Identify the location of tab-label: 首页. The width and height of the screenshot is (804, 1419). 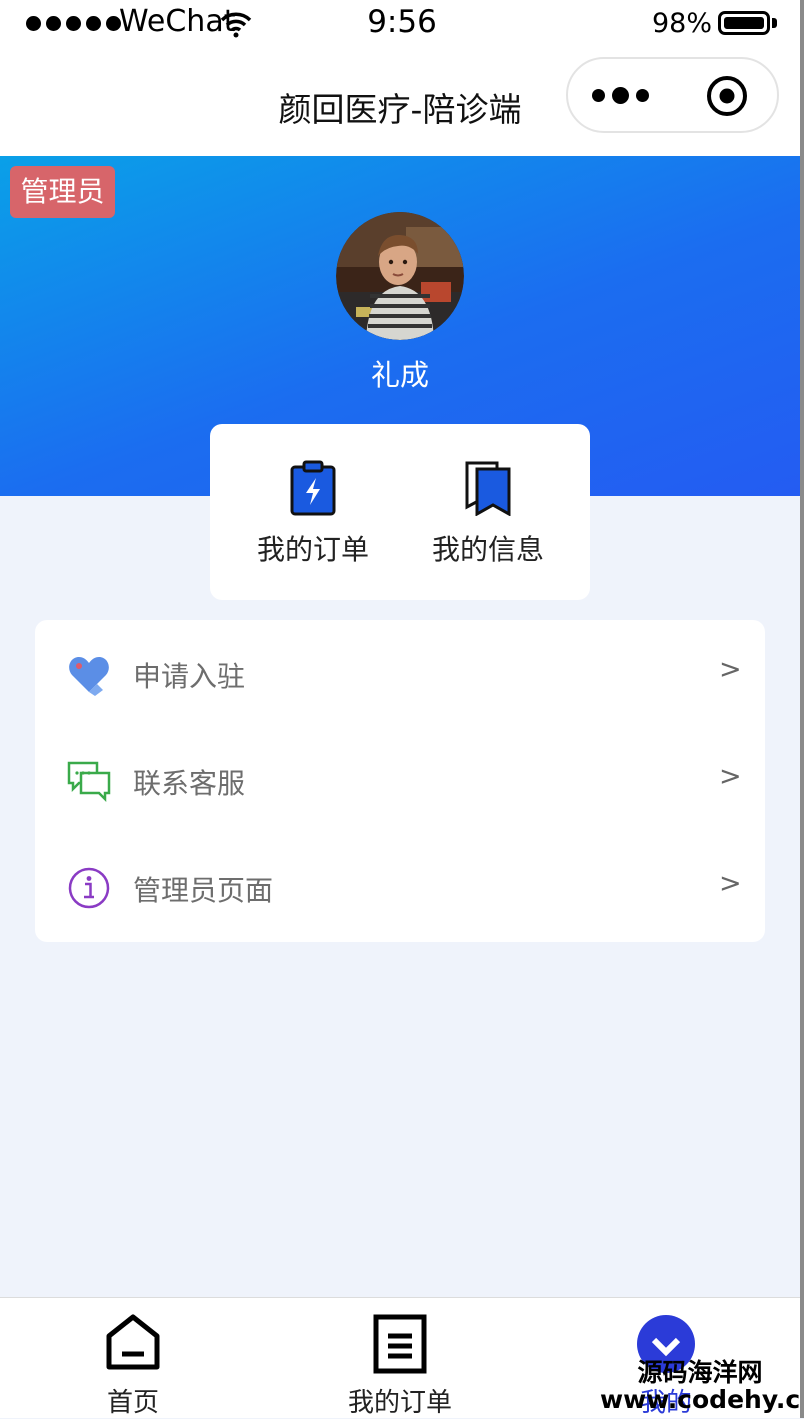
(132, 1403).